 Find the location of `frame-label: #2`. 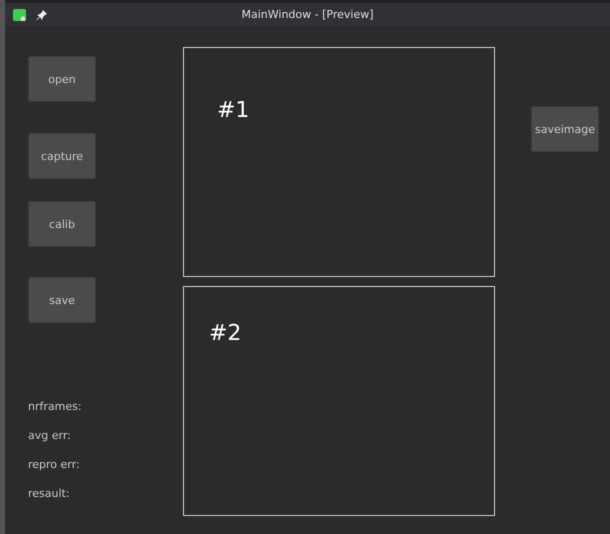

frame-label: #2 is located at coordinates (225, 333).